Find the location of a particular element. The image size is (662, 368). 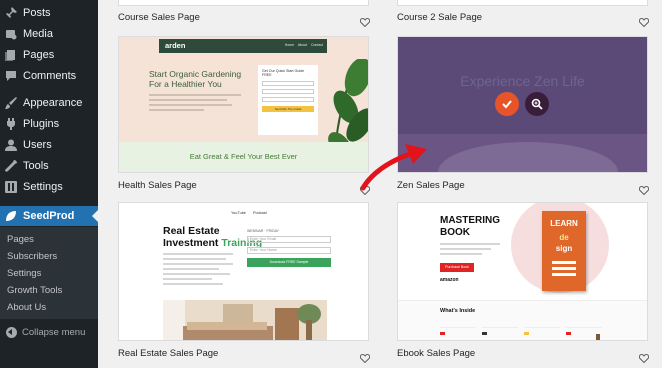

menu-label: Settings is located at coordinates (43, 187).